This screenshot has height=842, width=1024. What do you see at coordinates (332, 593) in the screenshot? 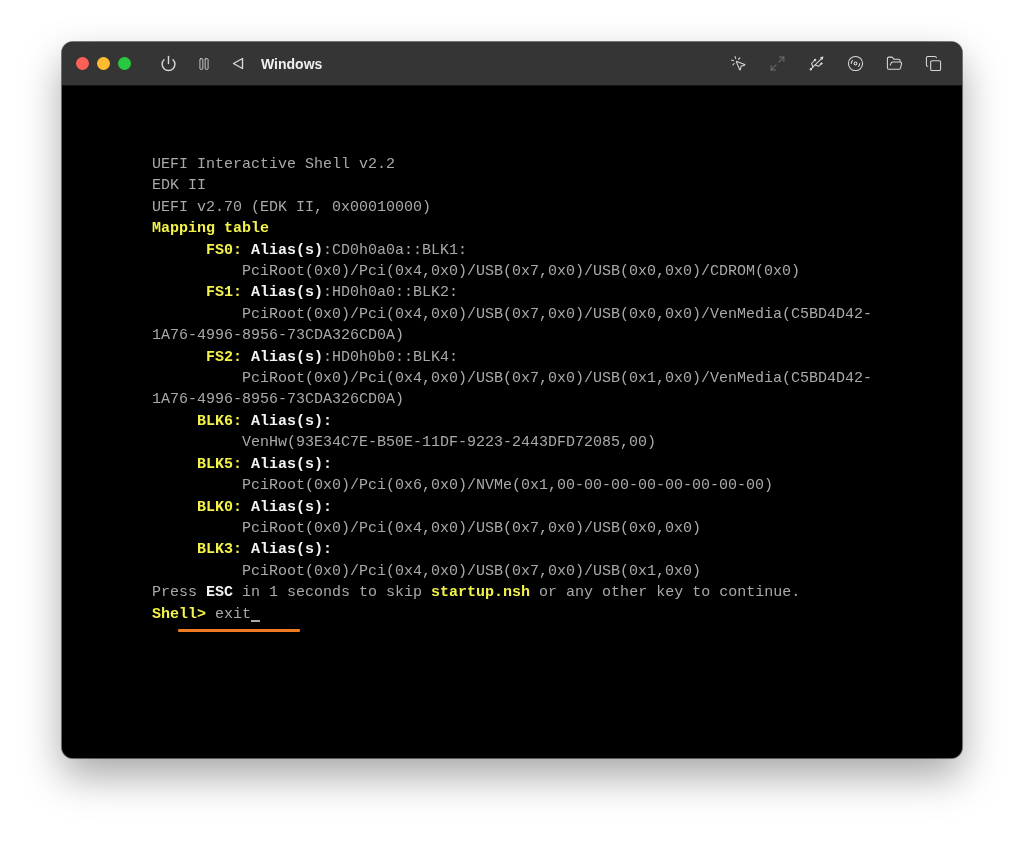
I see `terminal-text: in 1 seconds to skip` at bounding box center [332, 593].